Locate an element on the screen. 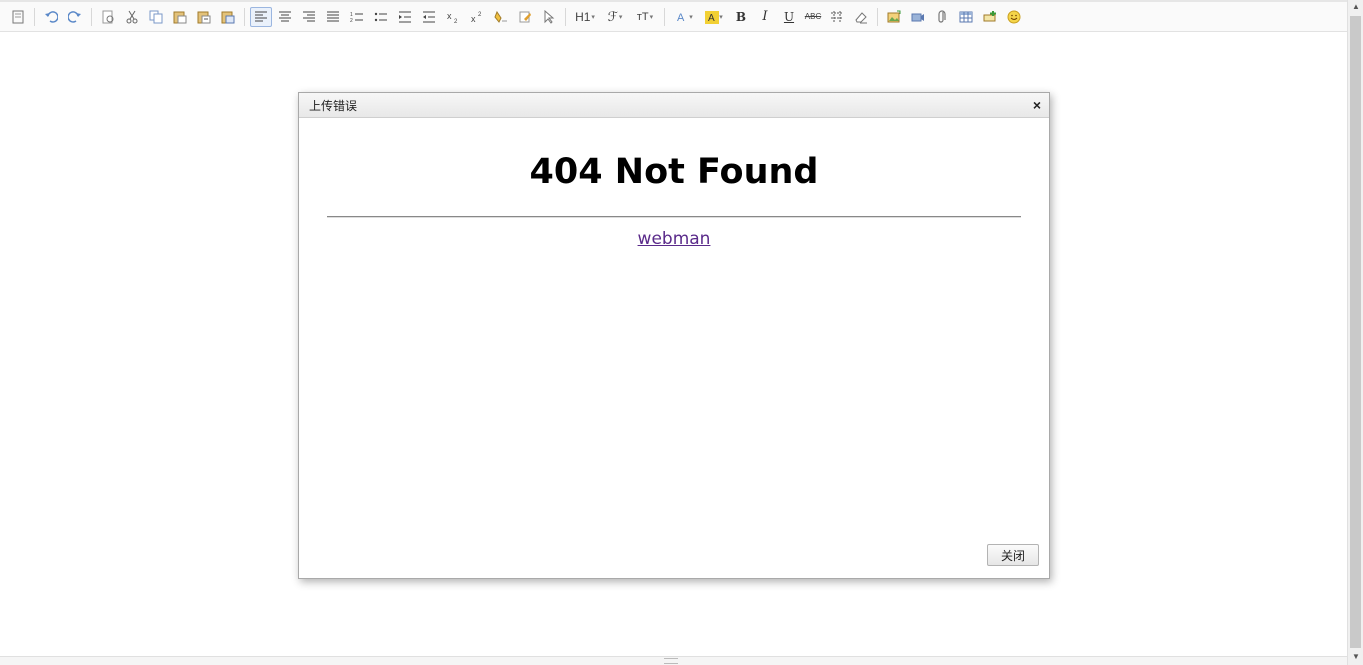  italic-label: I is located at coordinates (765, 16).